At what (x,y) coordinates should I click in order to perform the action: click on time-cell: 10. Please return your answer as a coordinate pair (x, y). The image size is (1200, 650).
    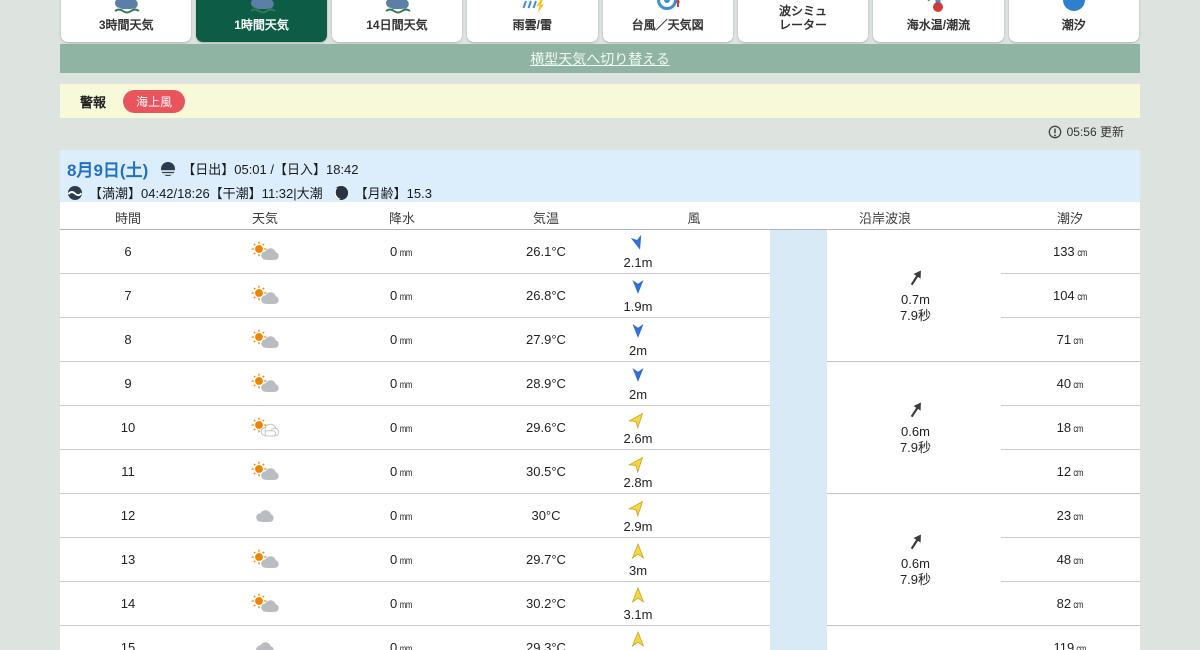
    Looking at the image, I should click on (128, 427).